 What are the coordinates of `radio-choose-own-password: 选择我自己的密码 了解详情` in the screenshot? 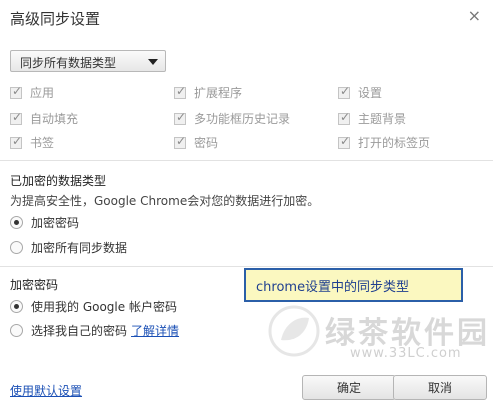 It's located at (94, 330).